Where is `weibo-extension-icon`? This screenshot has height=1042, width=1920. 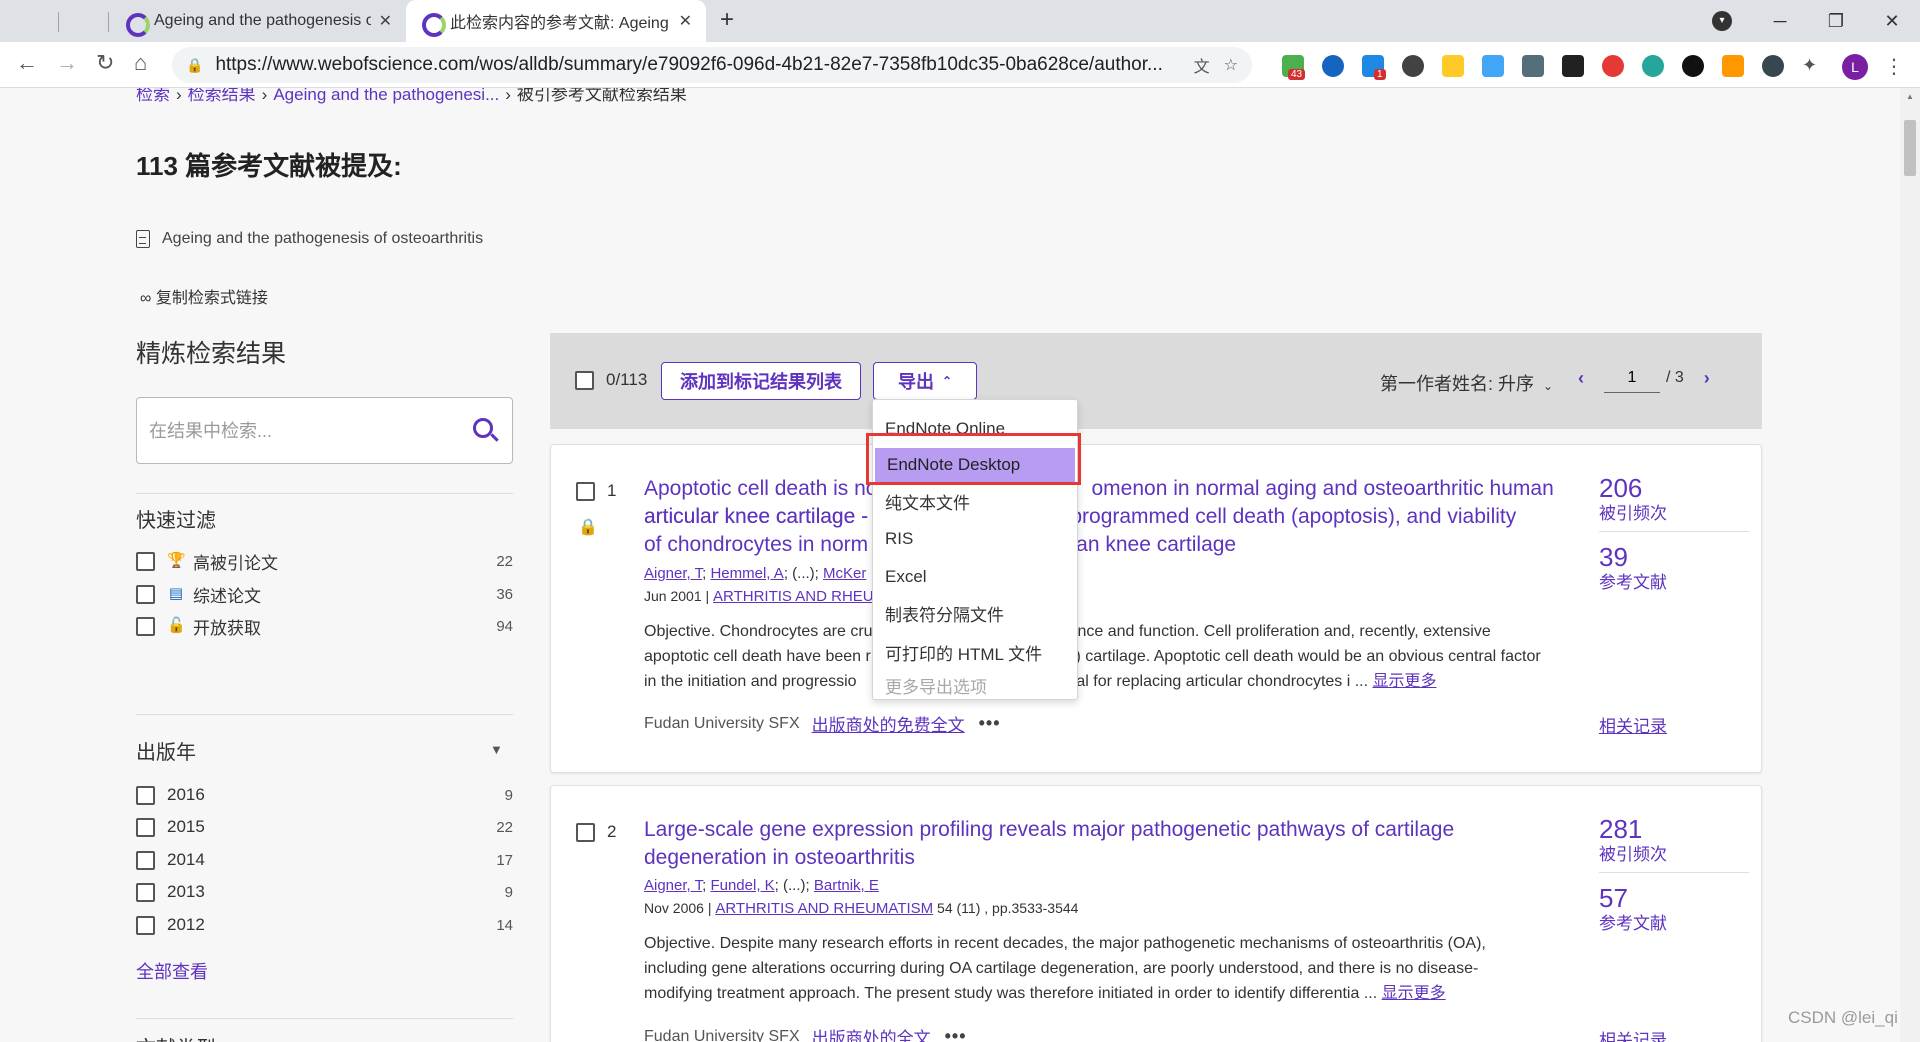 weibo-extension-icon is located at coordinates (1613, 66).